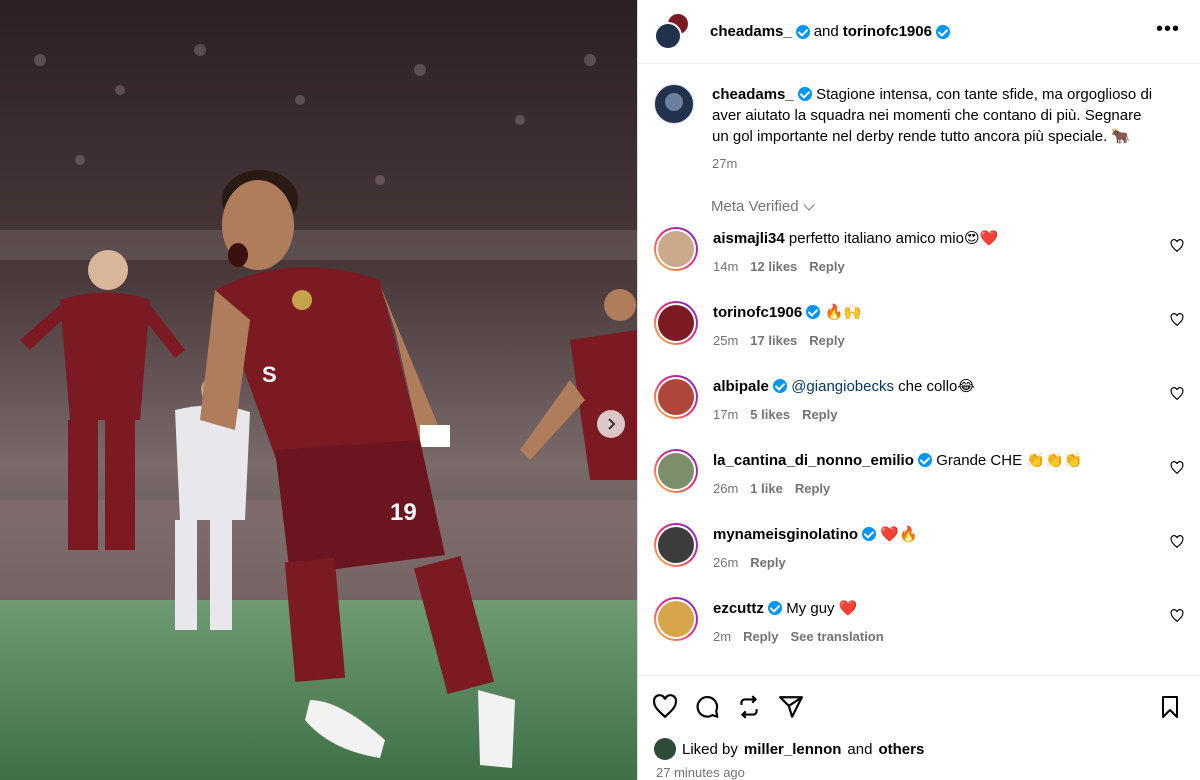  I want to click on likes-summary: Liked by miller_lennon and others, so click(919, 749).